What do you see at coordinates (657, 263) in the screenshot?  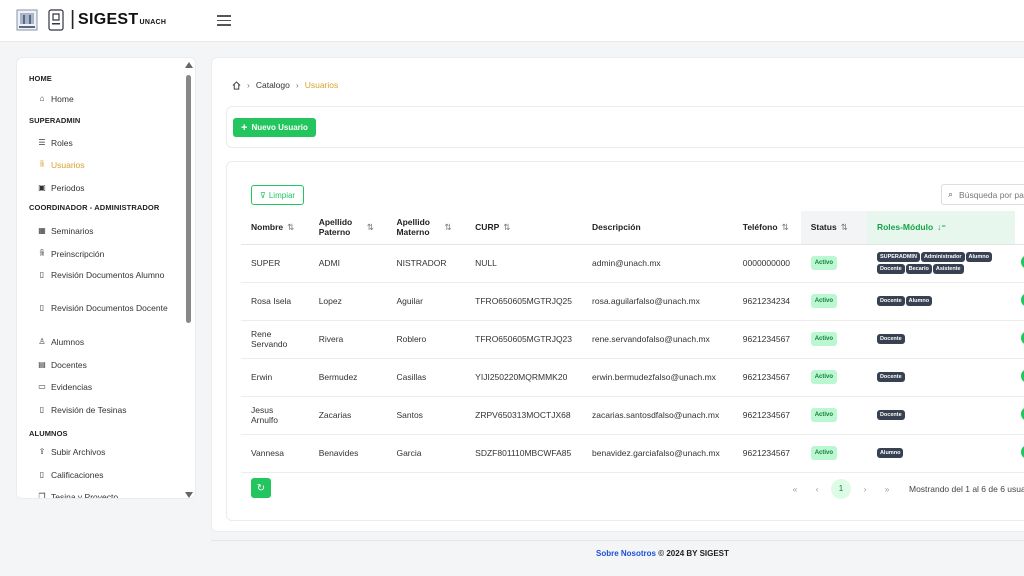 I see `cell-descripcion: admin@unach.mx` at bounding box center [657, 263].